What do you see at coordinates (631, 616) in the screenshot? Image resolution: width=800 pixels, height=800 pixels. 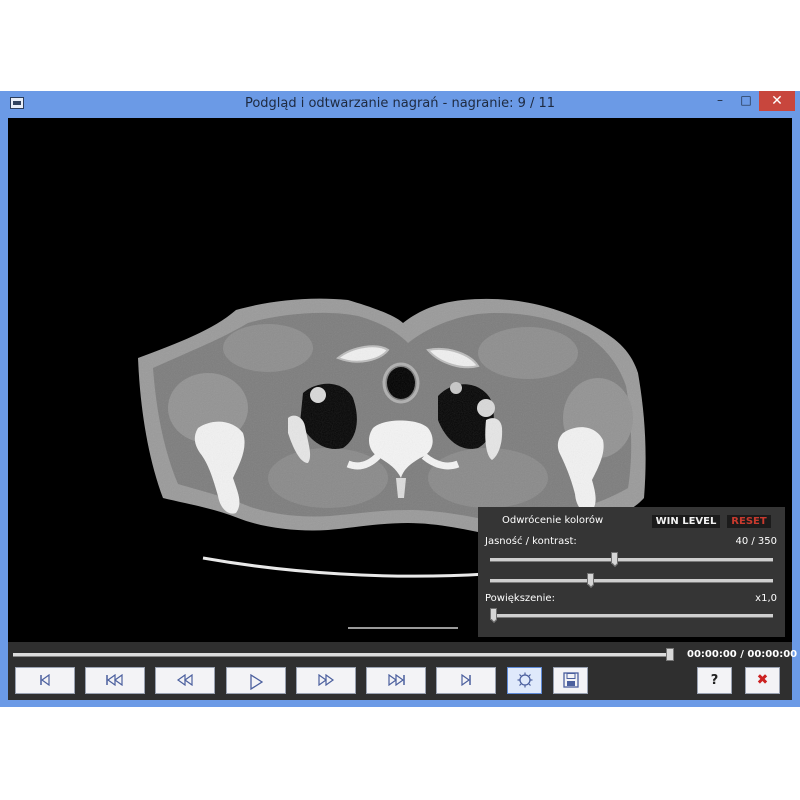 I see `zoom-slider-track` at bounding box center [631, 616].